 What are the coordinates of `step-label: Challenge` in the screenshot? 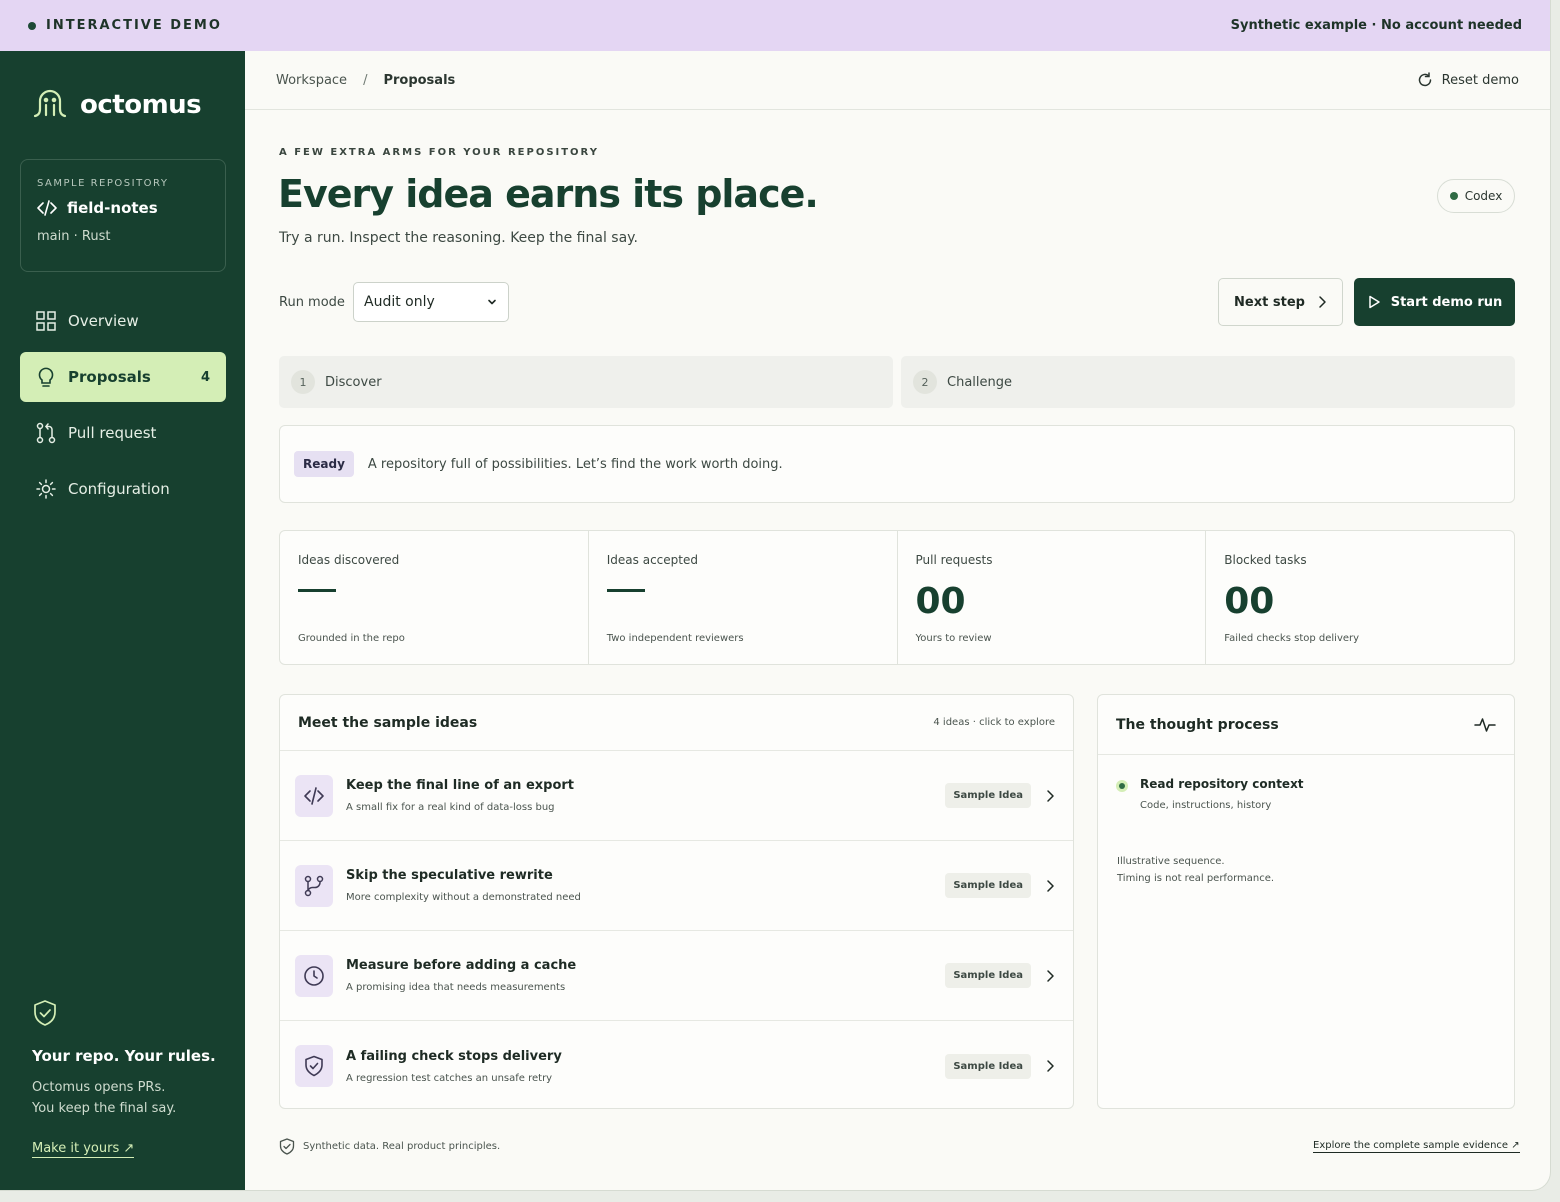 It's located at (979, 382).